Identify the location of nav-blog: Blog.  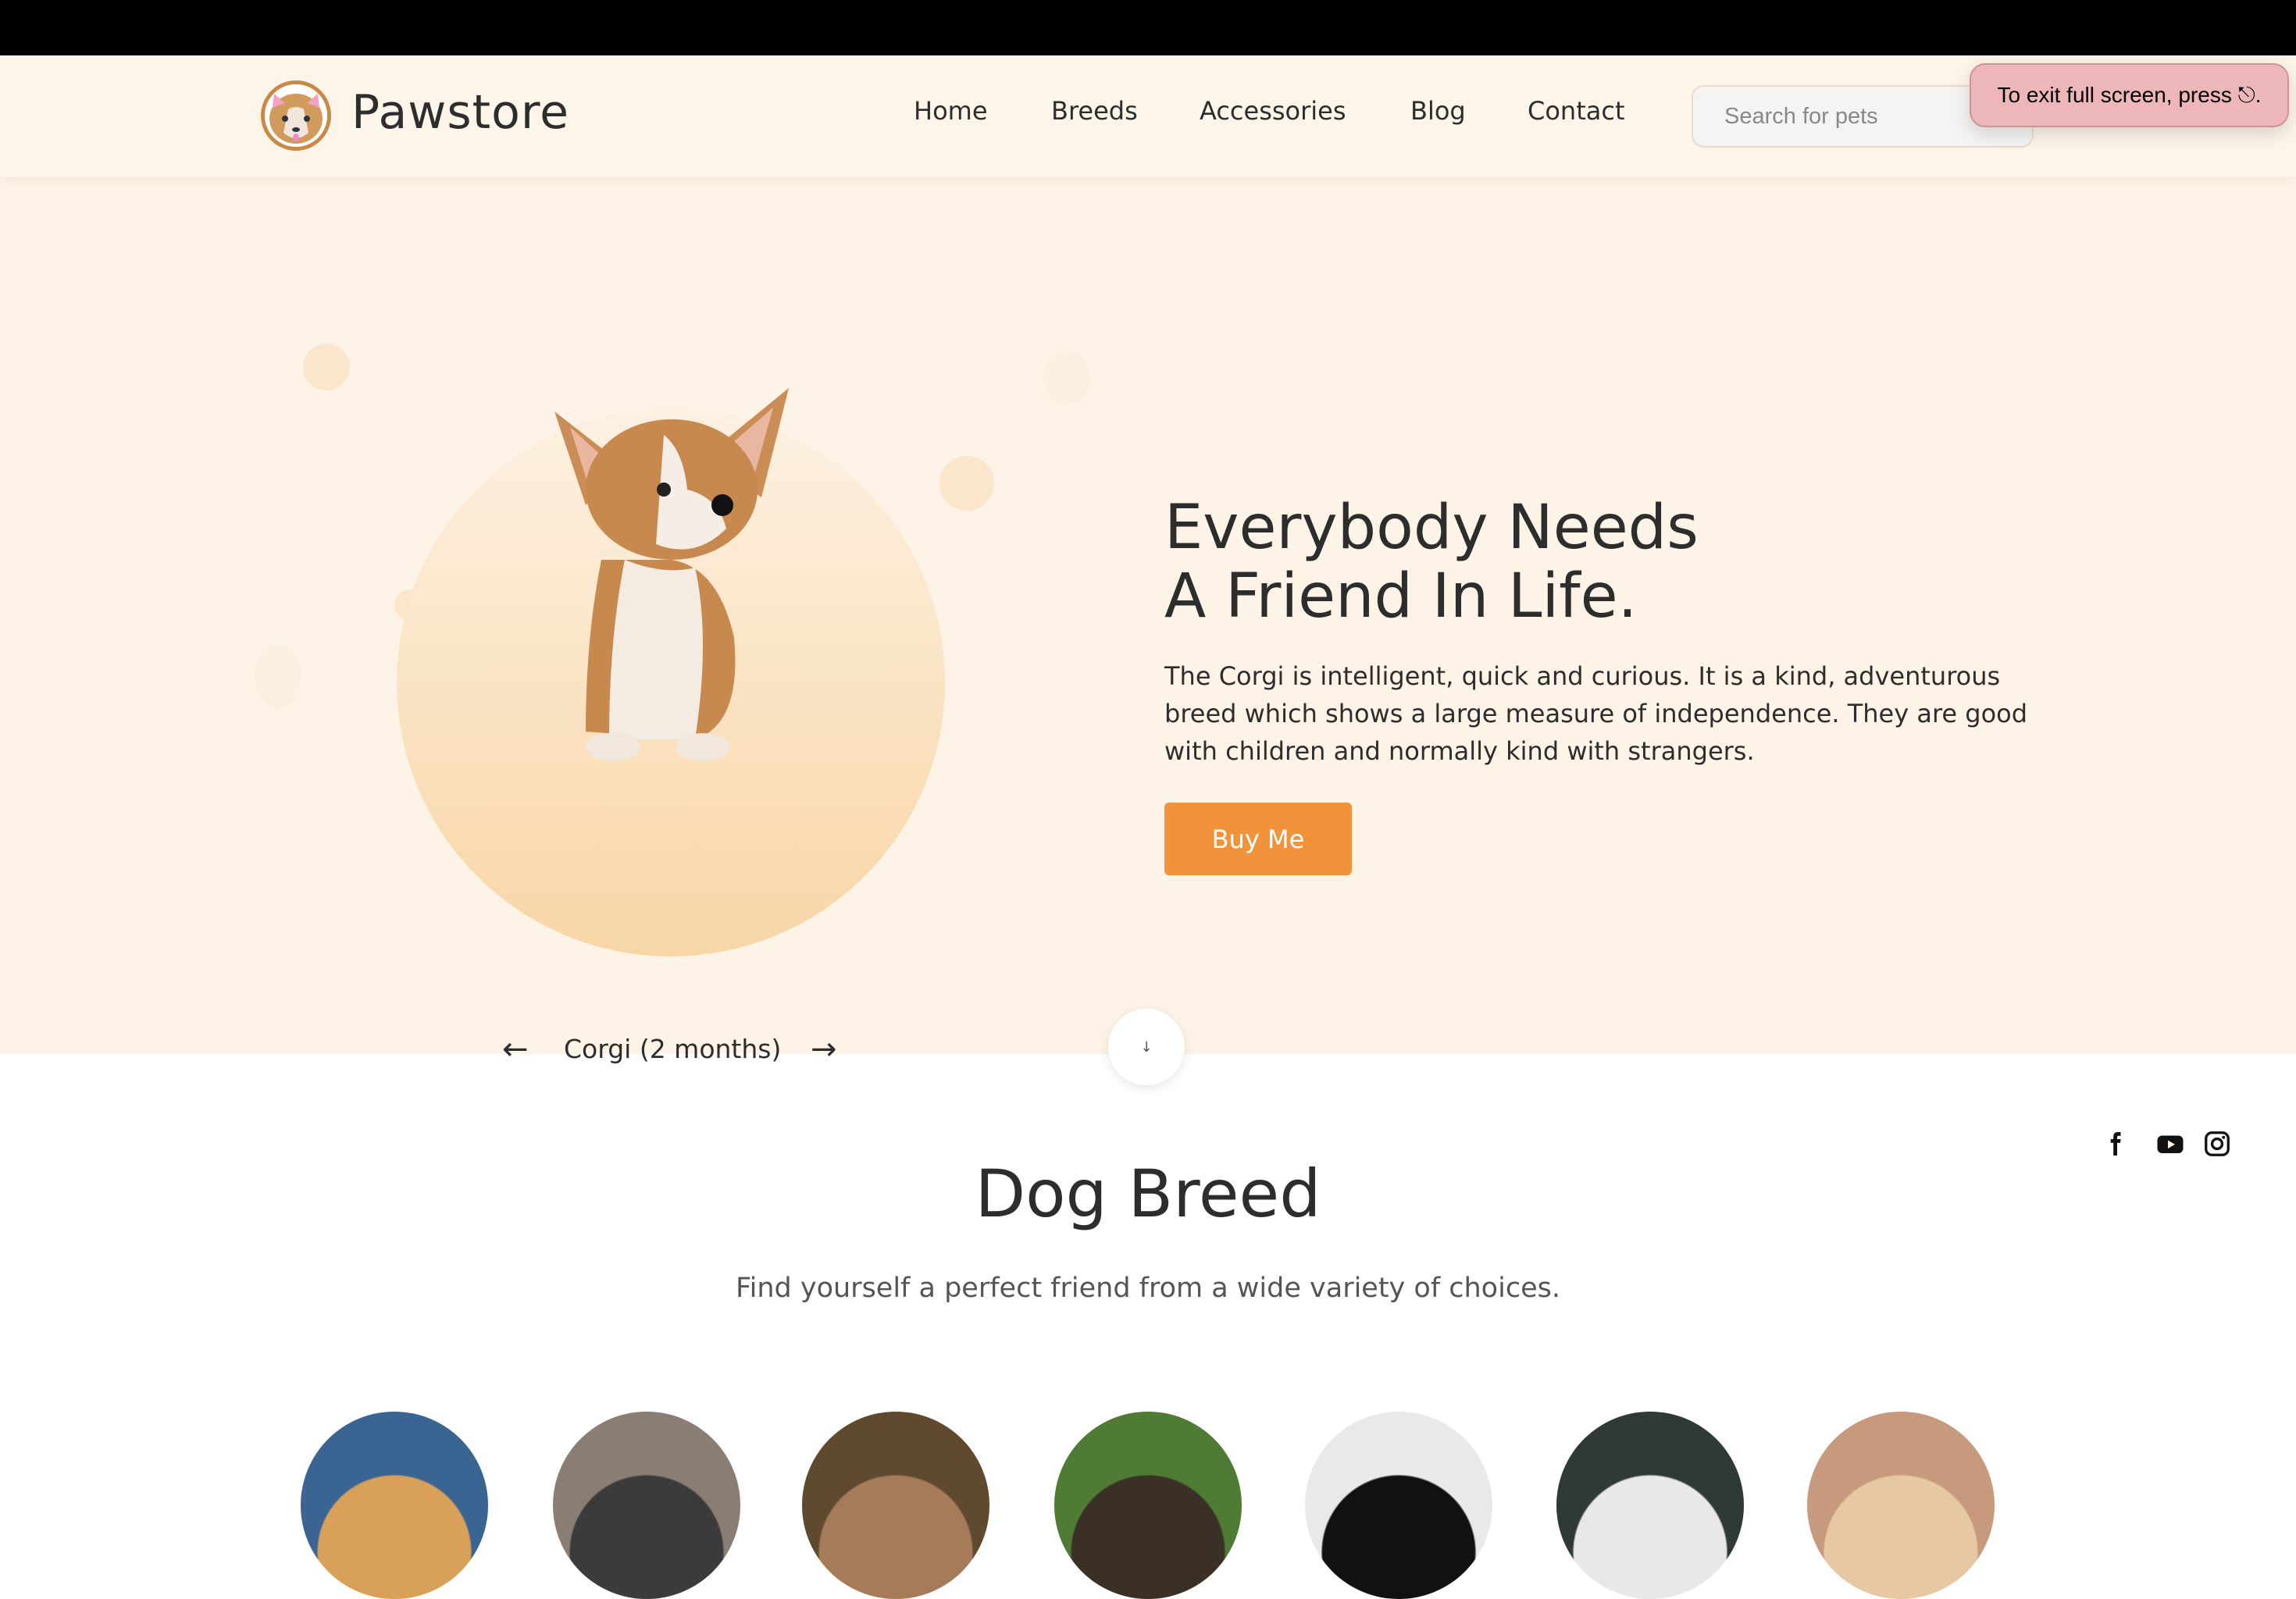
(1438, 111).